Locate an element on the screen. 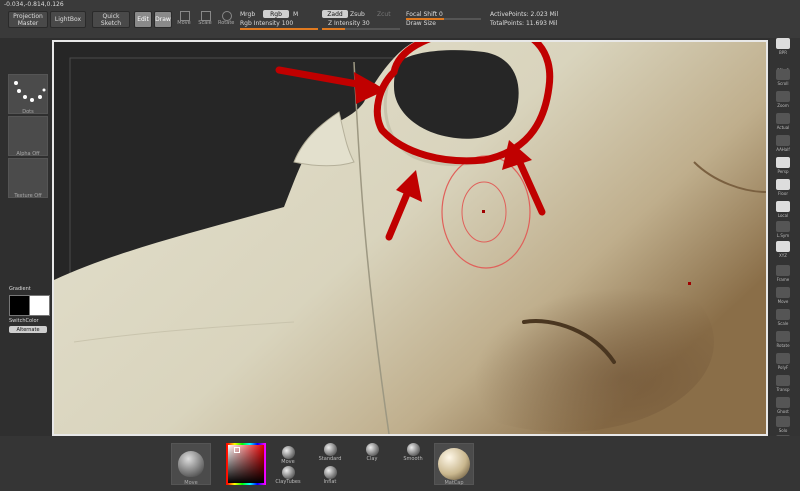  polyf-button: PolyF is located at coordinates (783, 360).